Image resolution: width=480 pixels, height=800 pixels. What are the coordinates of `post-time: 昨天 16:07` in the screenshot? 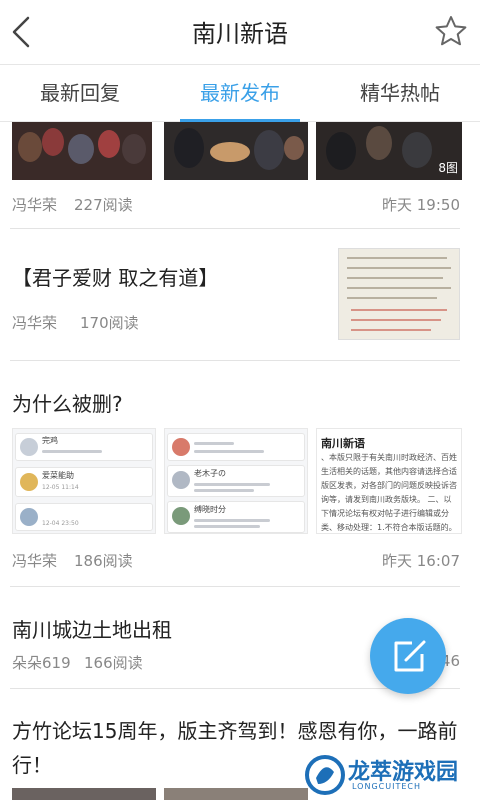 It's located at (421, 561).